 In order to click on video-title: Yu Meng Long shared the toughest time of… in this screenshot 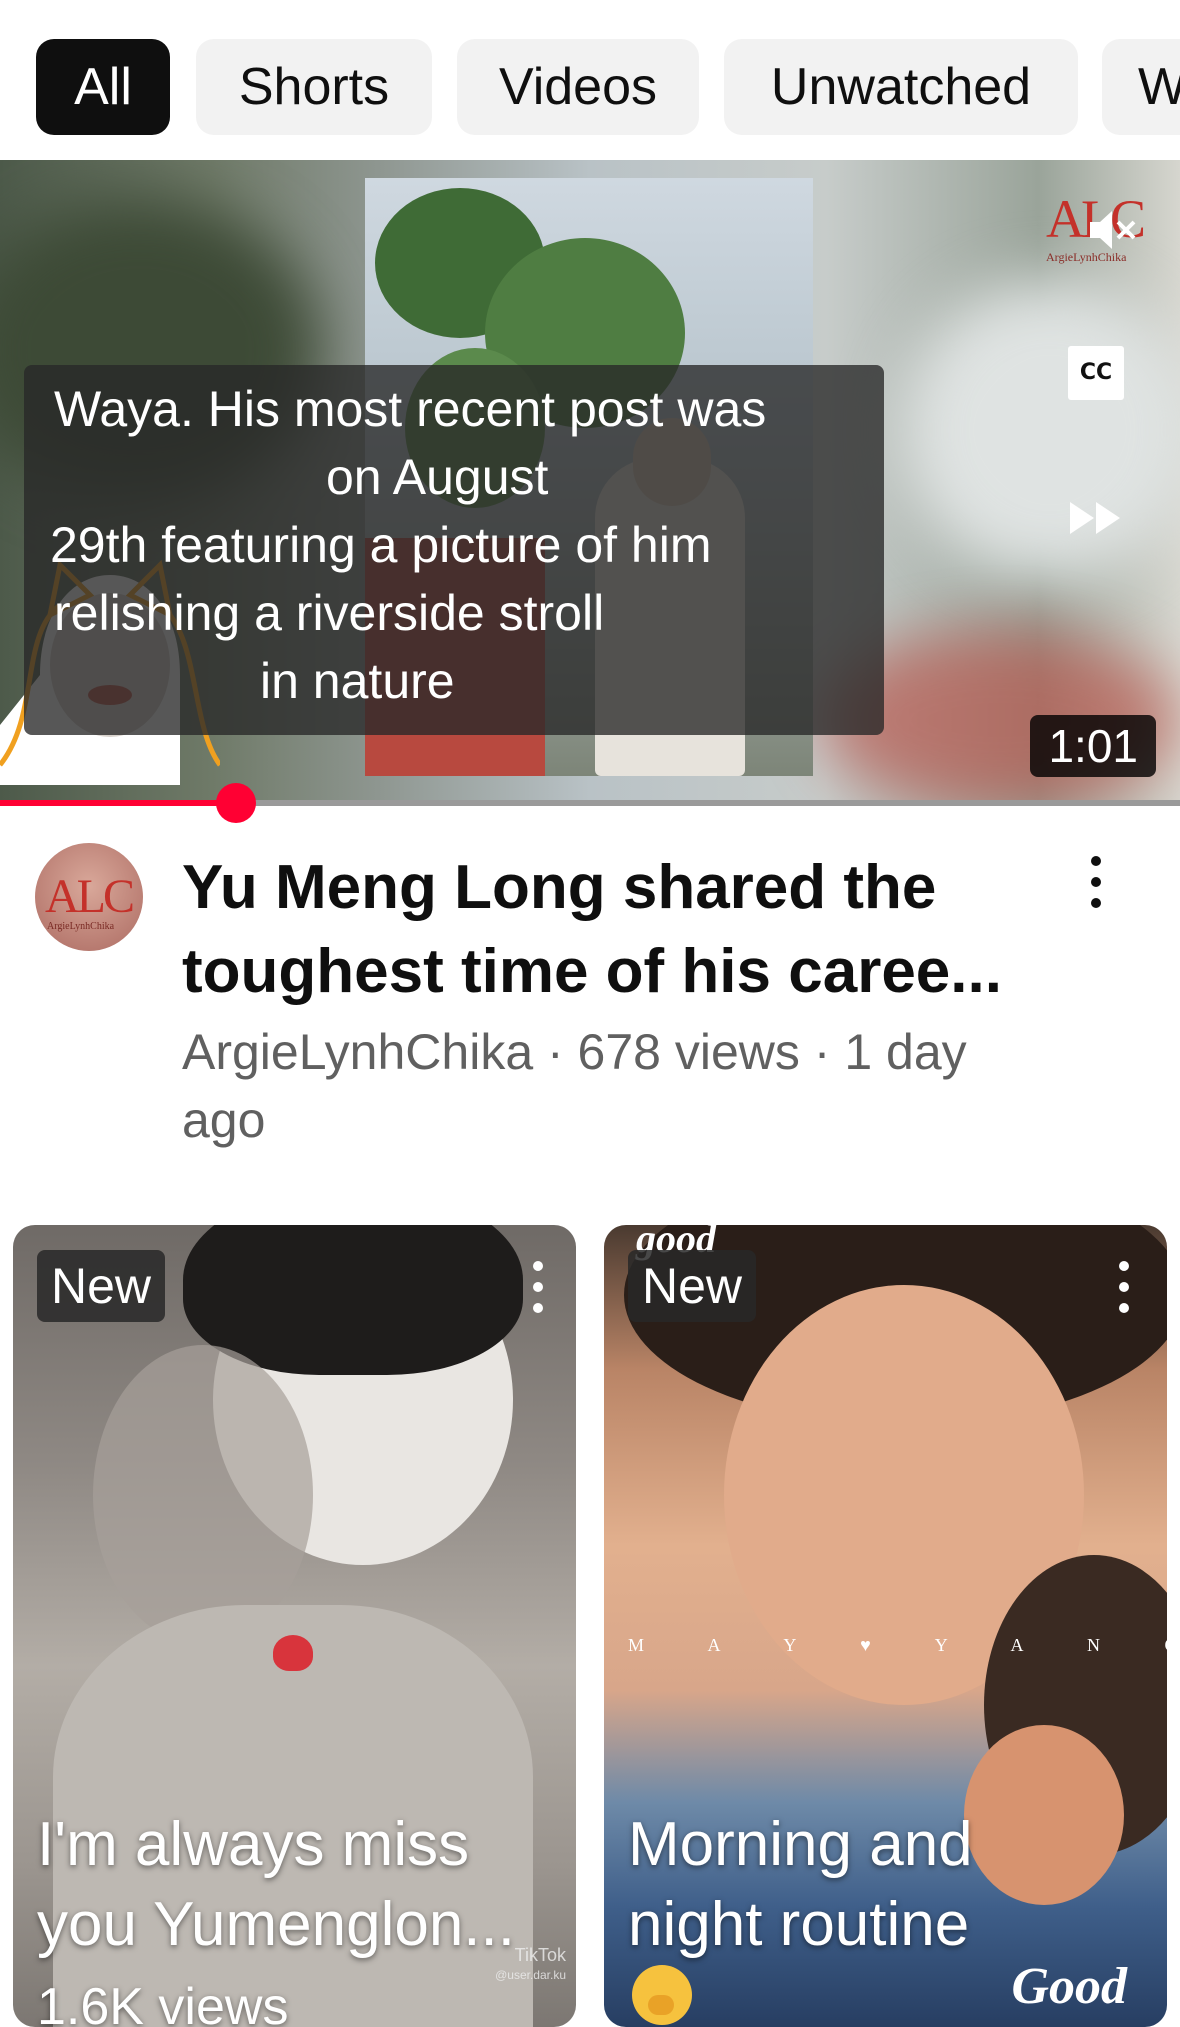, I will do `click(612, 930)`.